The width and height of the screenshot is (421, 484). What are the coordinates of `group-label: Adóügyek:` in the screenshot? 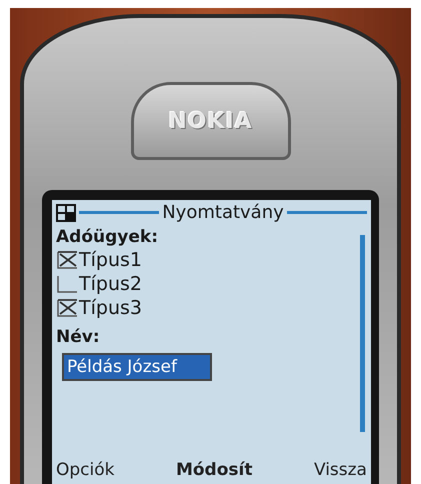 It's located at (107, 237).